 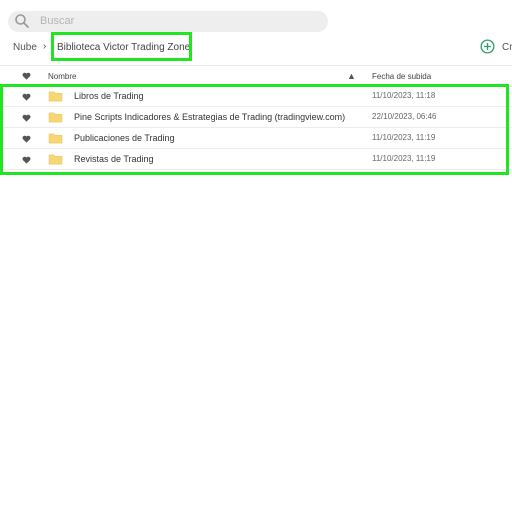 I want to click on column-header-name: Nombre, so click(x=62, y=76).